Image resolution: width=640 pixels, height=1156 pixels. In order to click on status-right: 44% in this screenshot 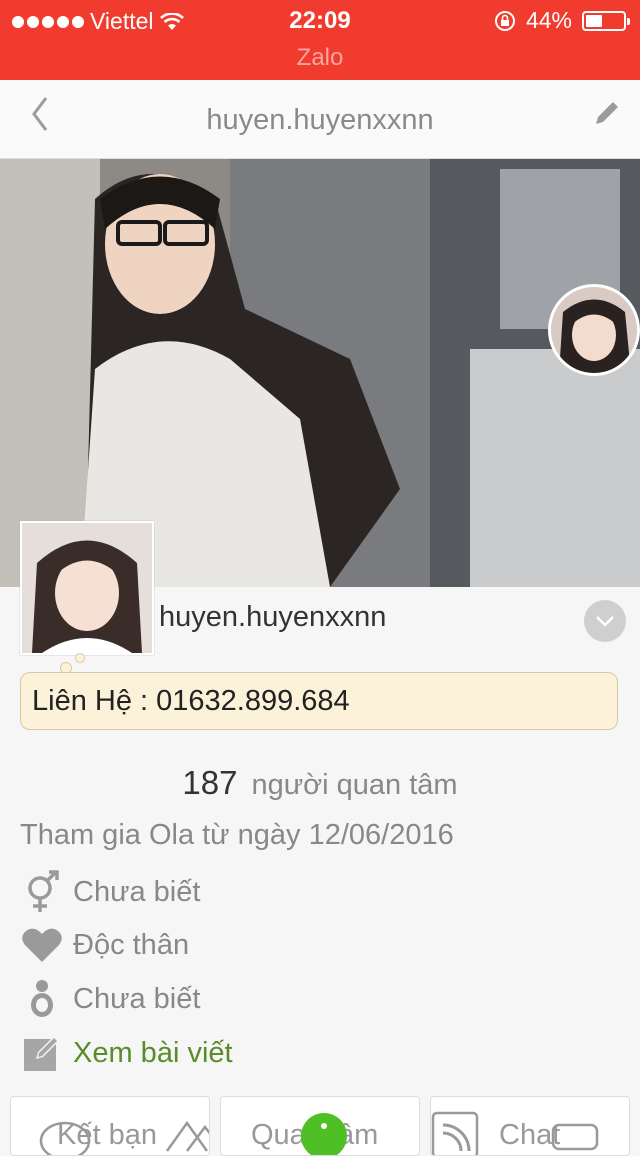, I will do `click(562, 20)`.